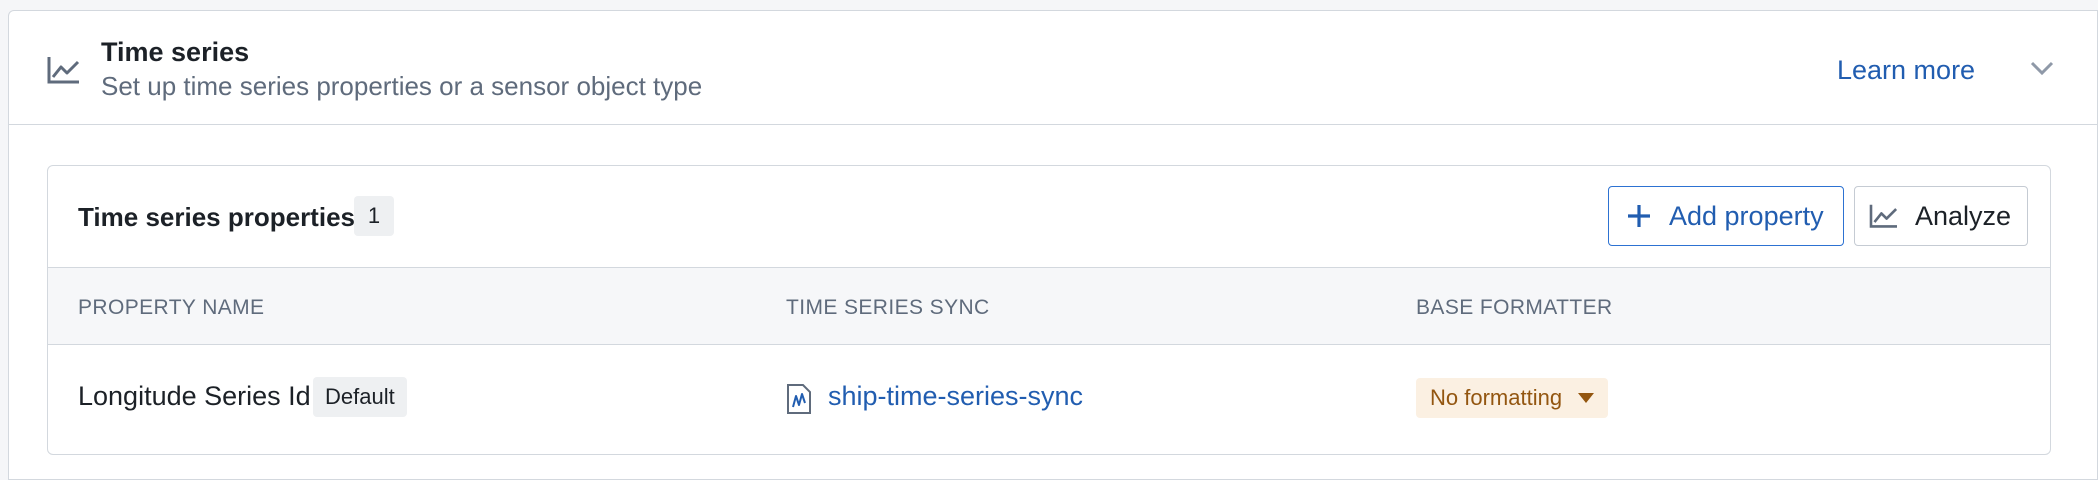 This screenshot has width=2098, height=480. I want to click on base-formatter-value: No formatting, so click(1496, 397).